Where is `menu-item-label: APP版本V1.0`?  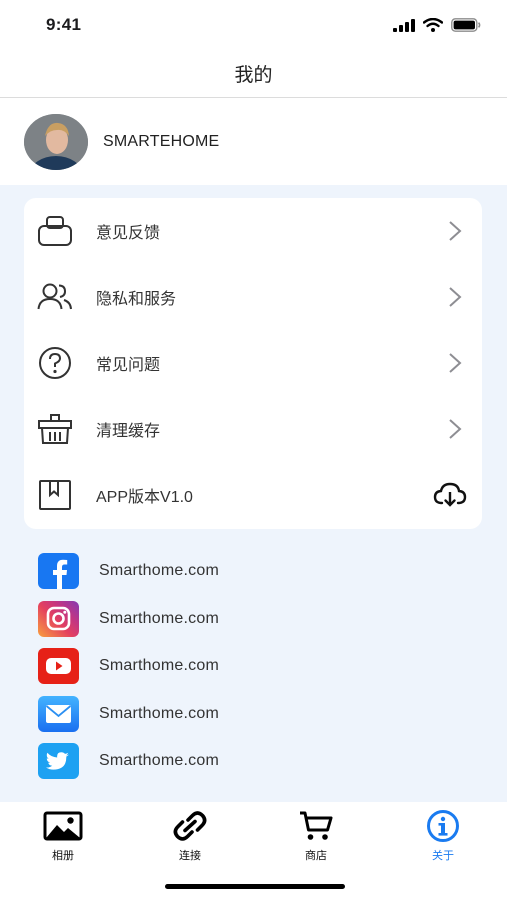 menu-item-label: APP版本V1.0 is located at coordinates (144, 497).